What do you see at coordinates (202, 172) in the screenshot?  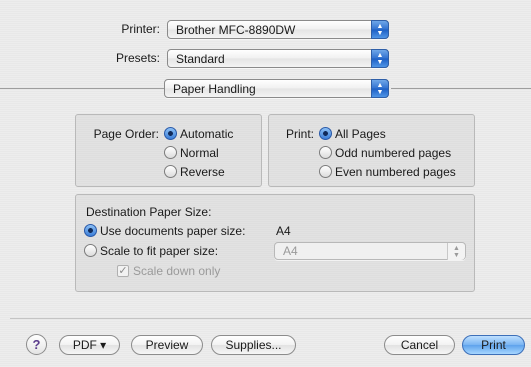 I see `page-order-reverse-label: Reverse` at bounding box center [202, 172].